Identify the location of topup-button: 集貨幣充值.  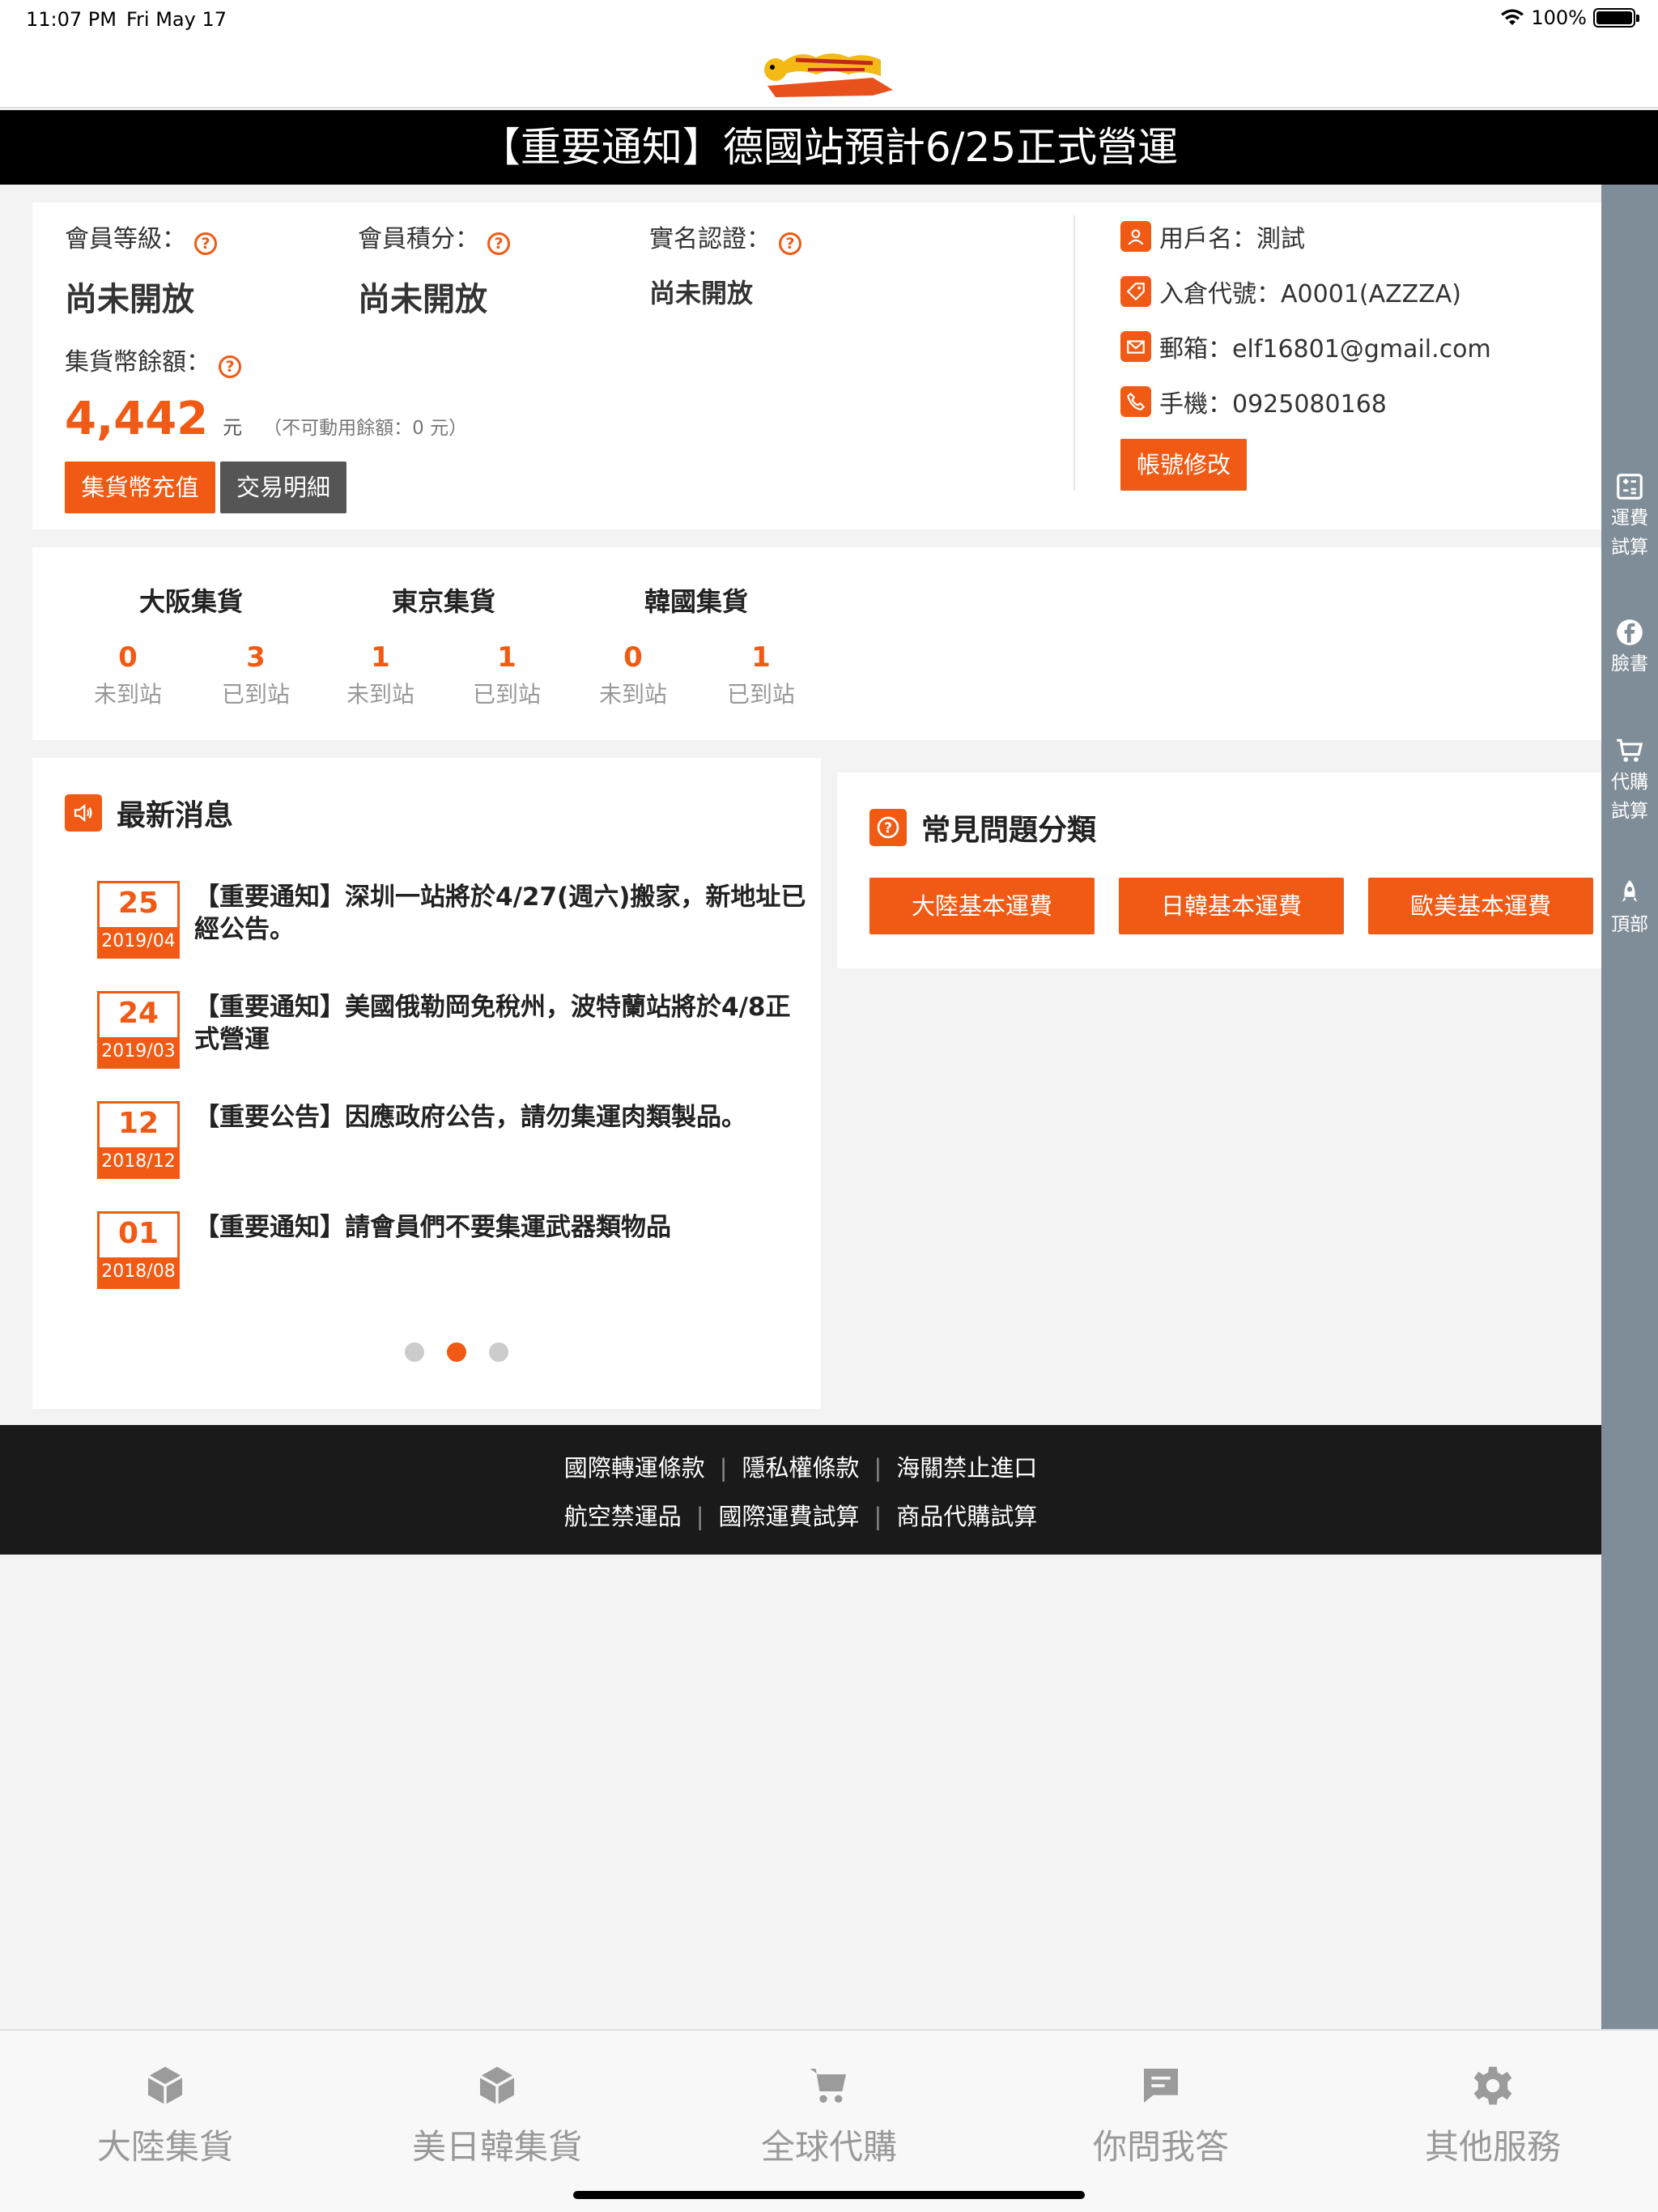
(140, 488).